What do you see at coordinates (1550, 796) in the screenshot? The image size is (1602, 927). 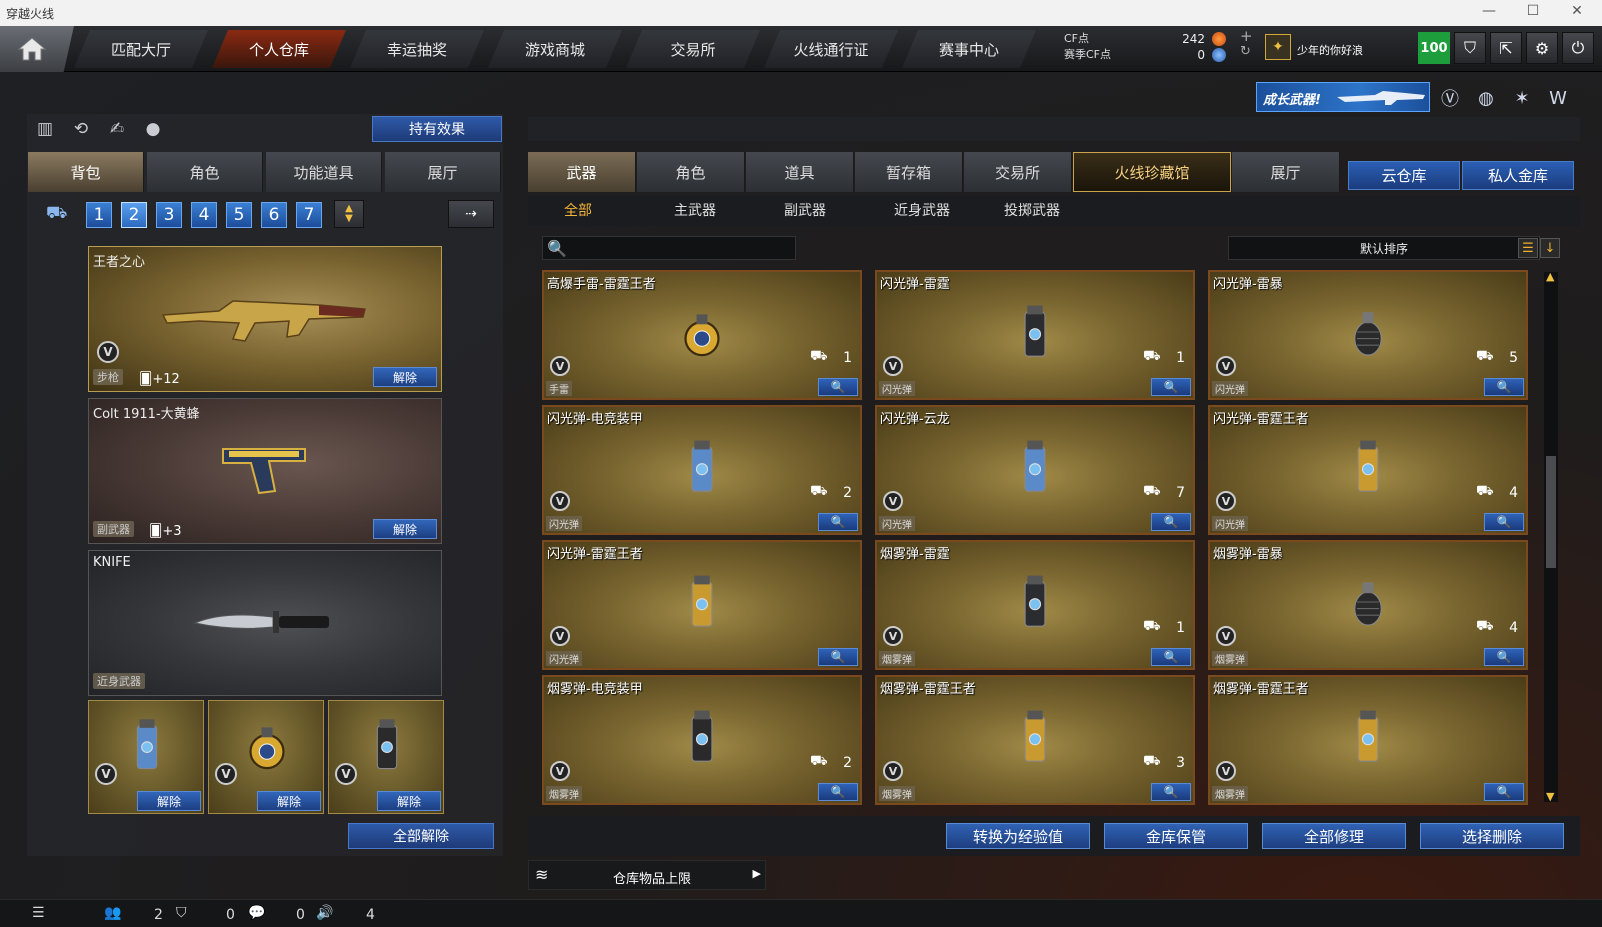 I see `scroll-down-icon: ▼` at bounding box center [1550, 796].